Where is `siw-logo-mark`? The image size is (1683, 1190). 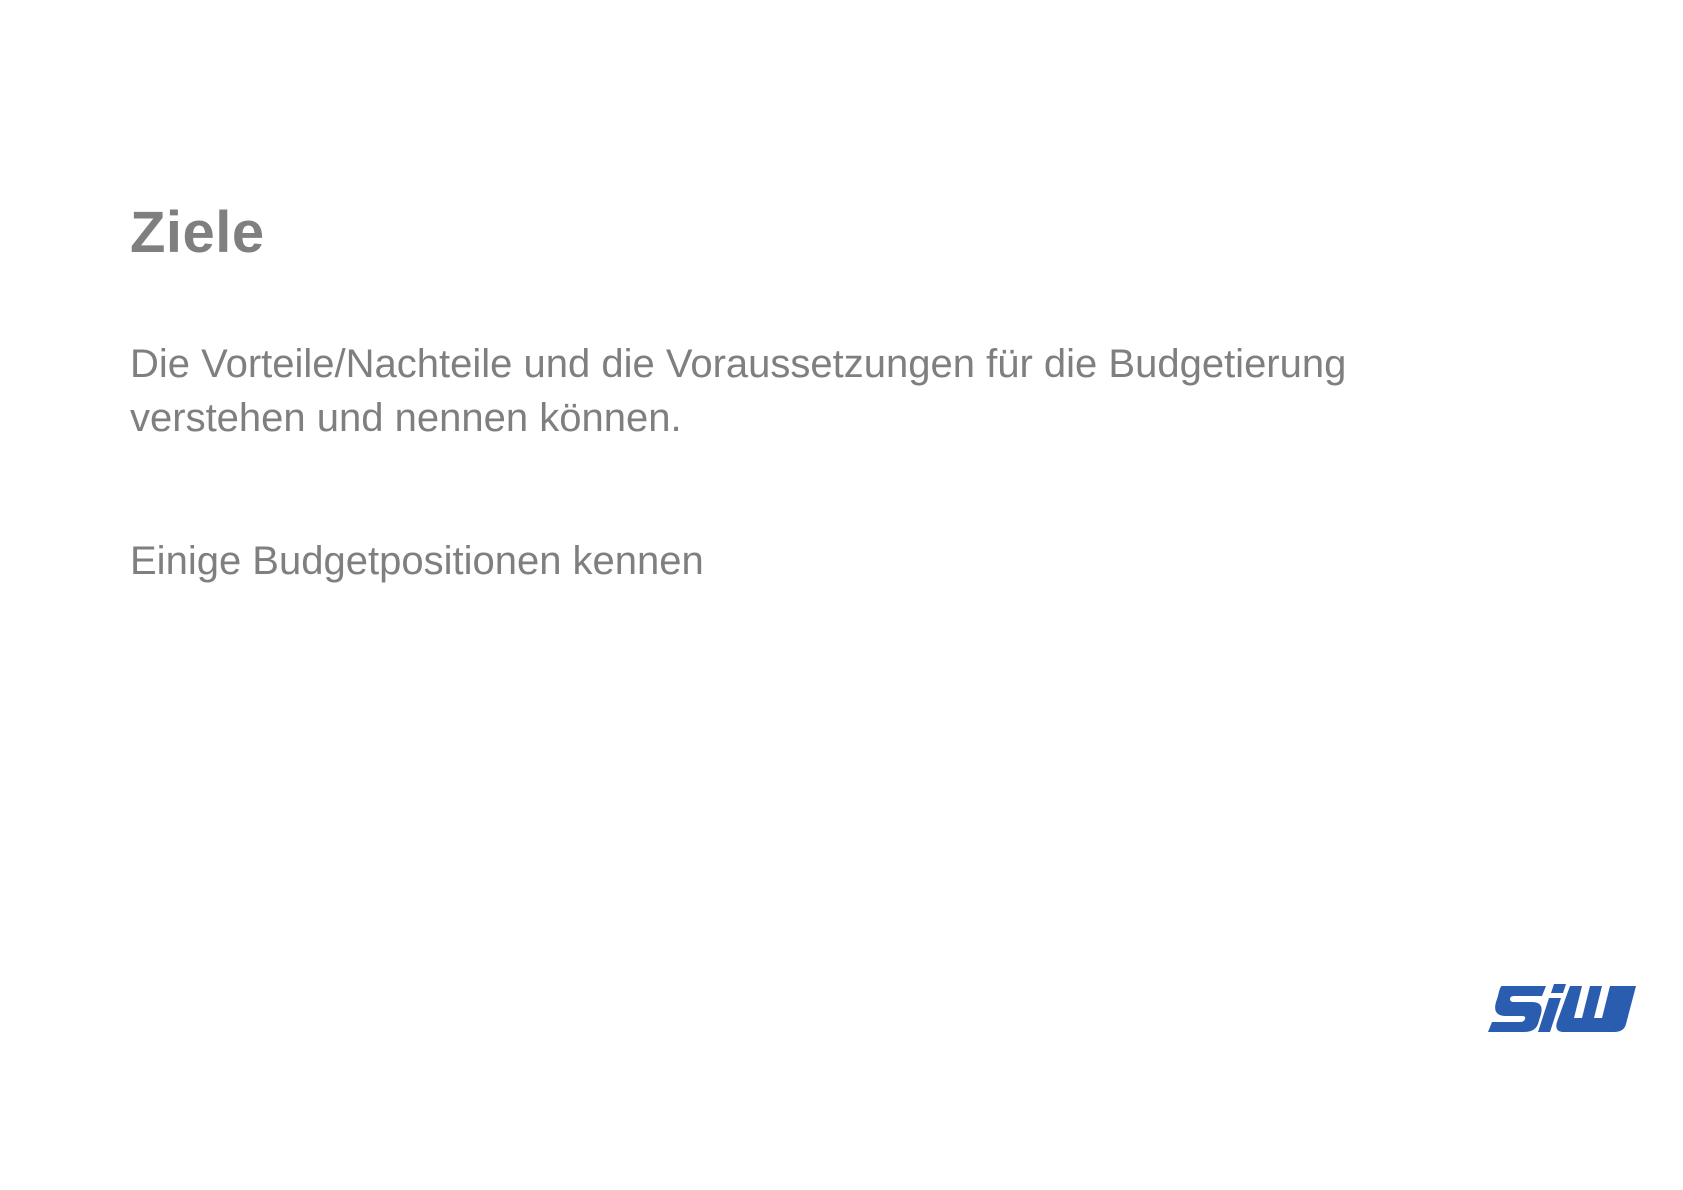 siw-logo-mark is located at coordinates (1562, 1008).